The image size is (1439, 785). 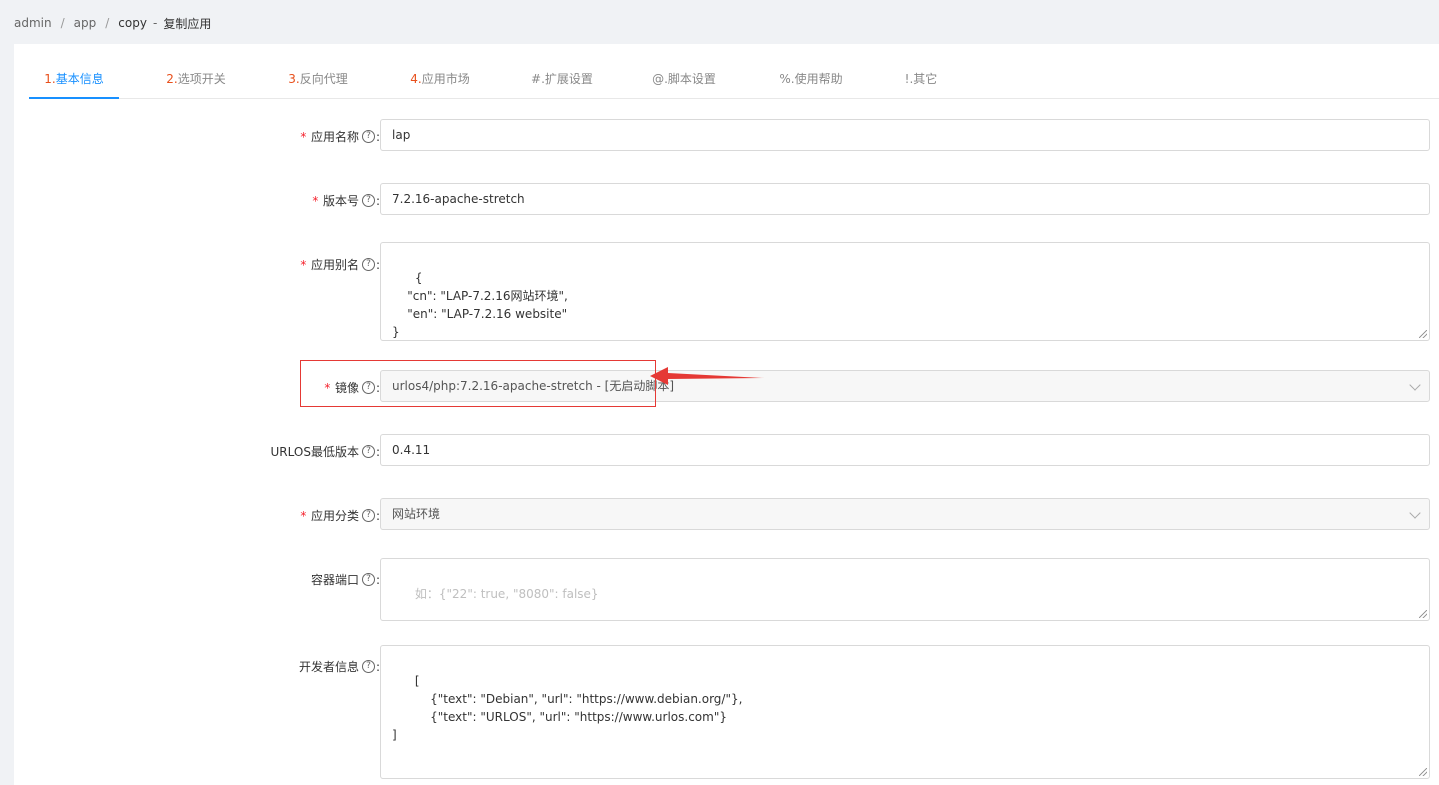 What do you see at coordinates (325, 452) in the screenshot?
I see `min-version-label: URLOS最低版本 ? :` at bounding box center [325, 452].